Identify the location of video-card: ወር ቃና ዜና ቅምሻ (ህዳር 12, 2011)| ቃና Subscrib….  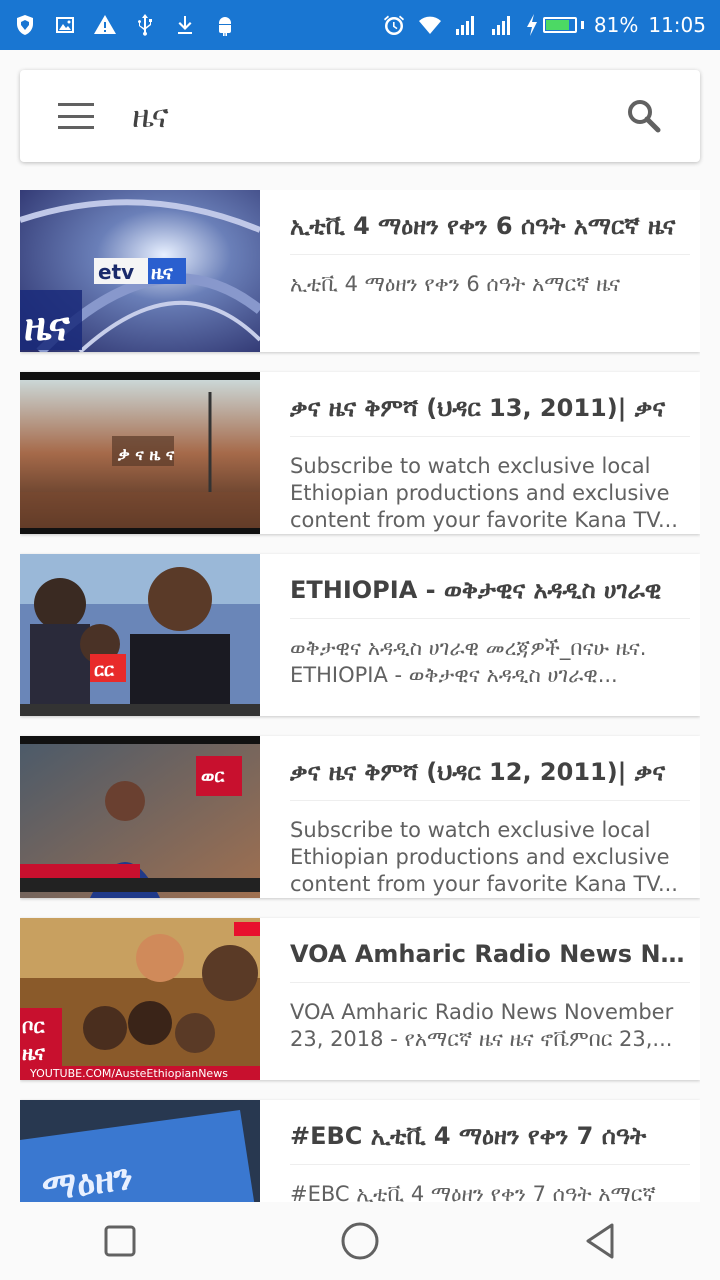
(360, 817).